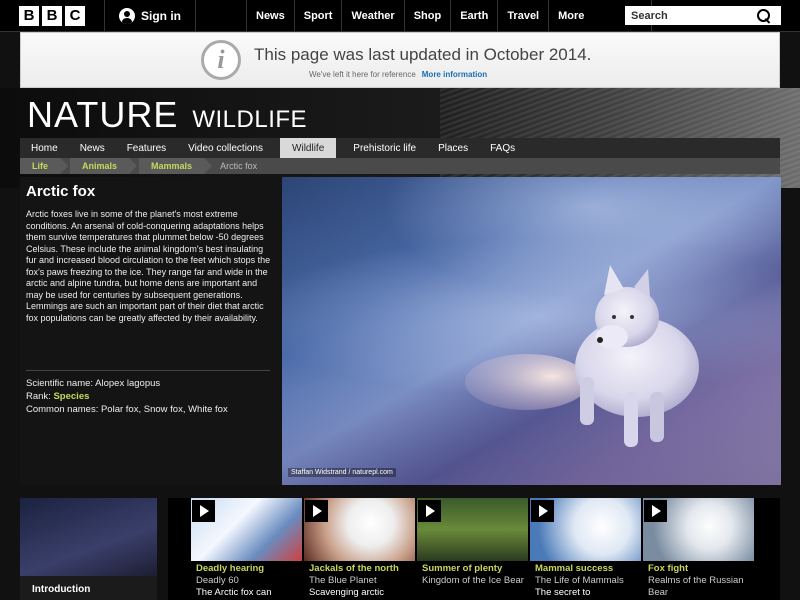 This screenshot has height=600, width=800. Describe the element at coordinates (372, 16) in the screenshot. I see `nav-weather: Weather` at that location.